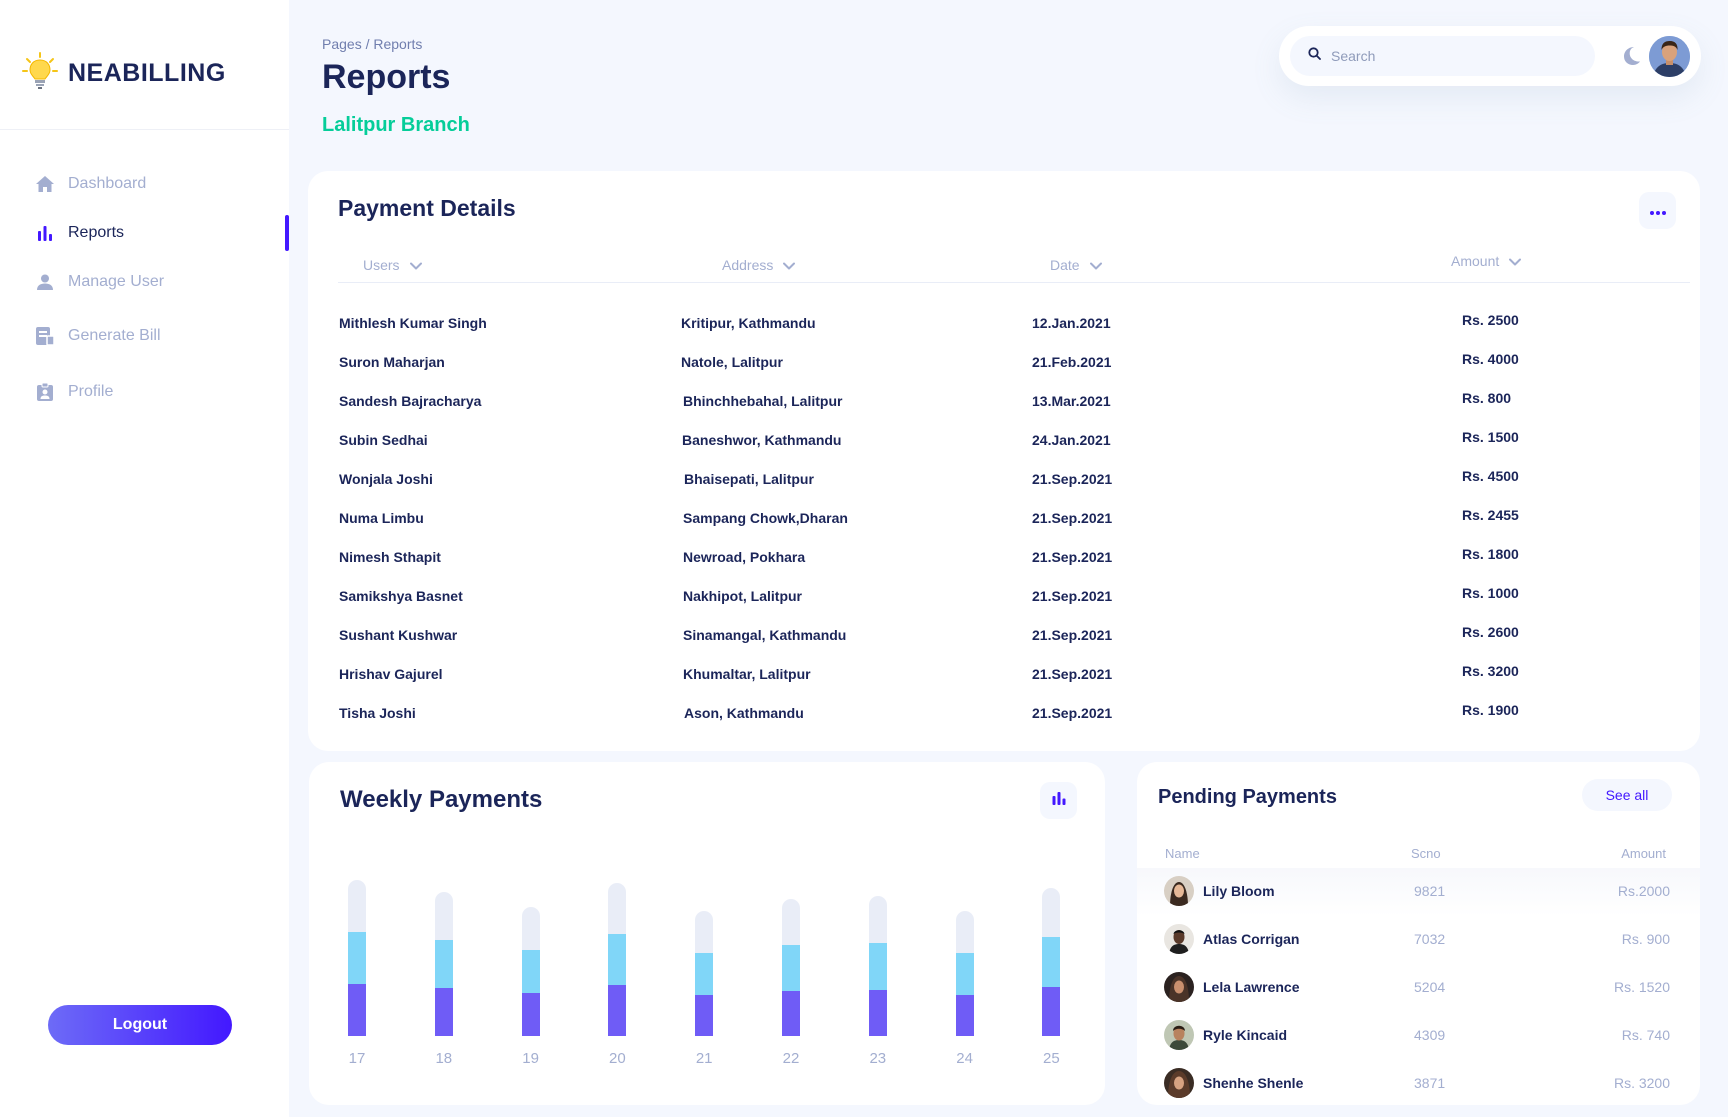 The height and width of the screenshot is (1117, 1728). Describe the element at coordinates (396, 125) in the screenshot. I see `branch-name: Lalitpur Branch` at that location.